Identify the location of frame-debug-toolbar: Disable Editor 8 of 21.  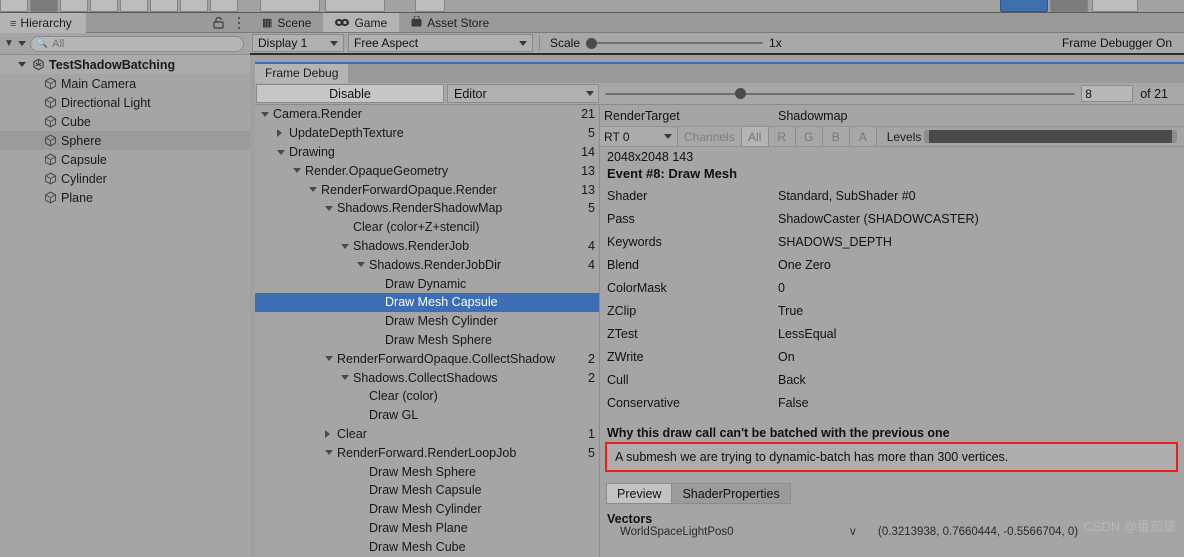
(719, 94).